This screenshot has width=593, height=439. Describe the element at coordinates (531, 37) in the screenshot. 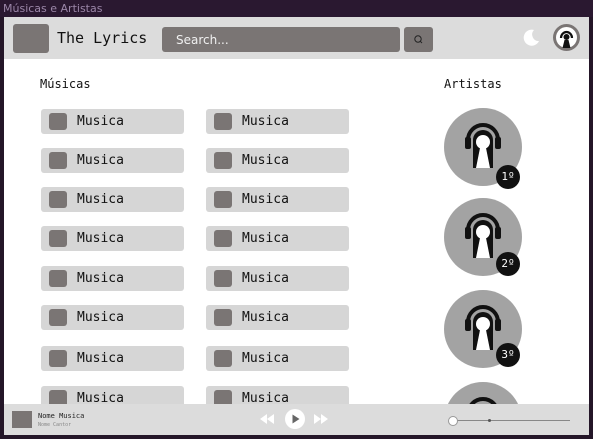

I see `moon-icon` at that location.